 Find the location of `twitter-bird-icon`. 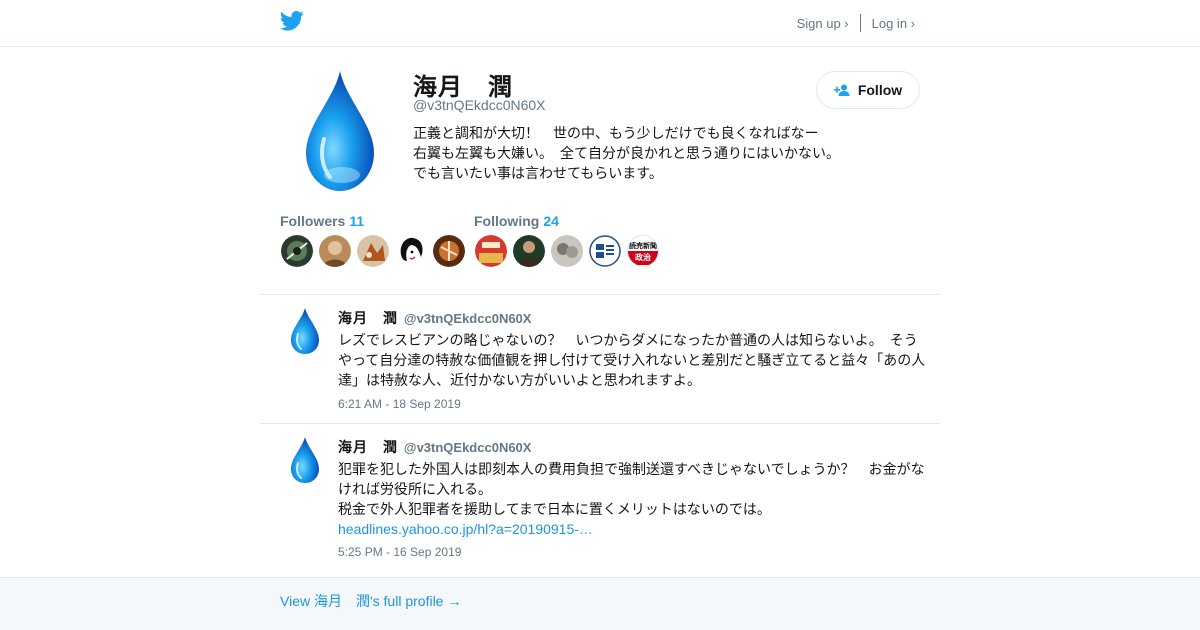

twitter-bird-icon is located at coordinates (292, 21).